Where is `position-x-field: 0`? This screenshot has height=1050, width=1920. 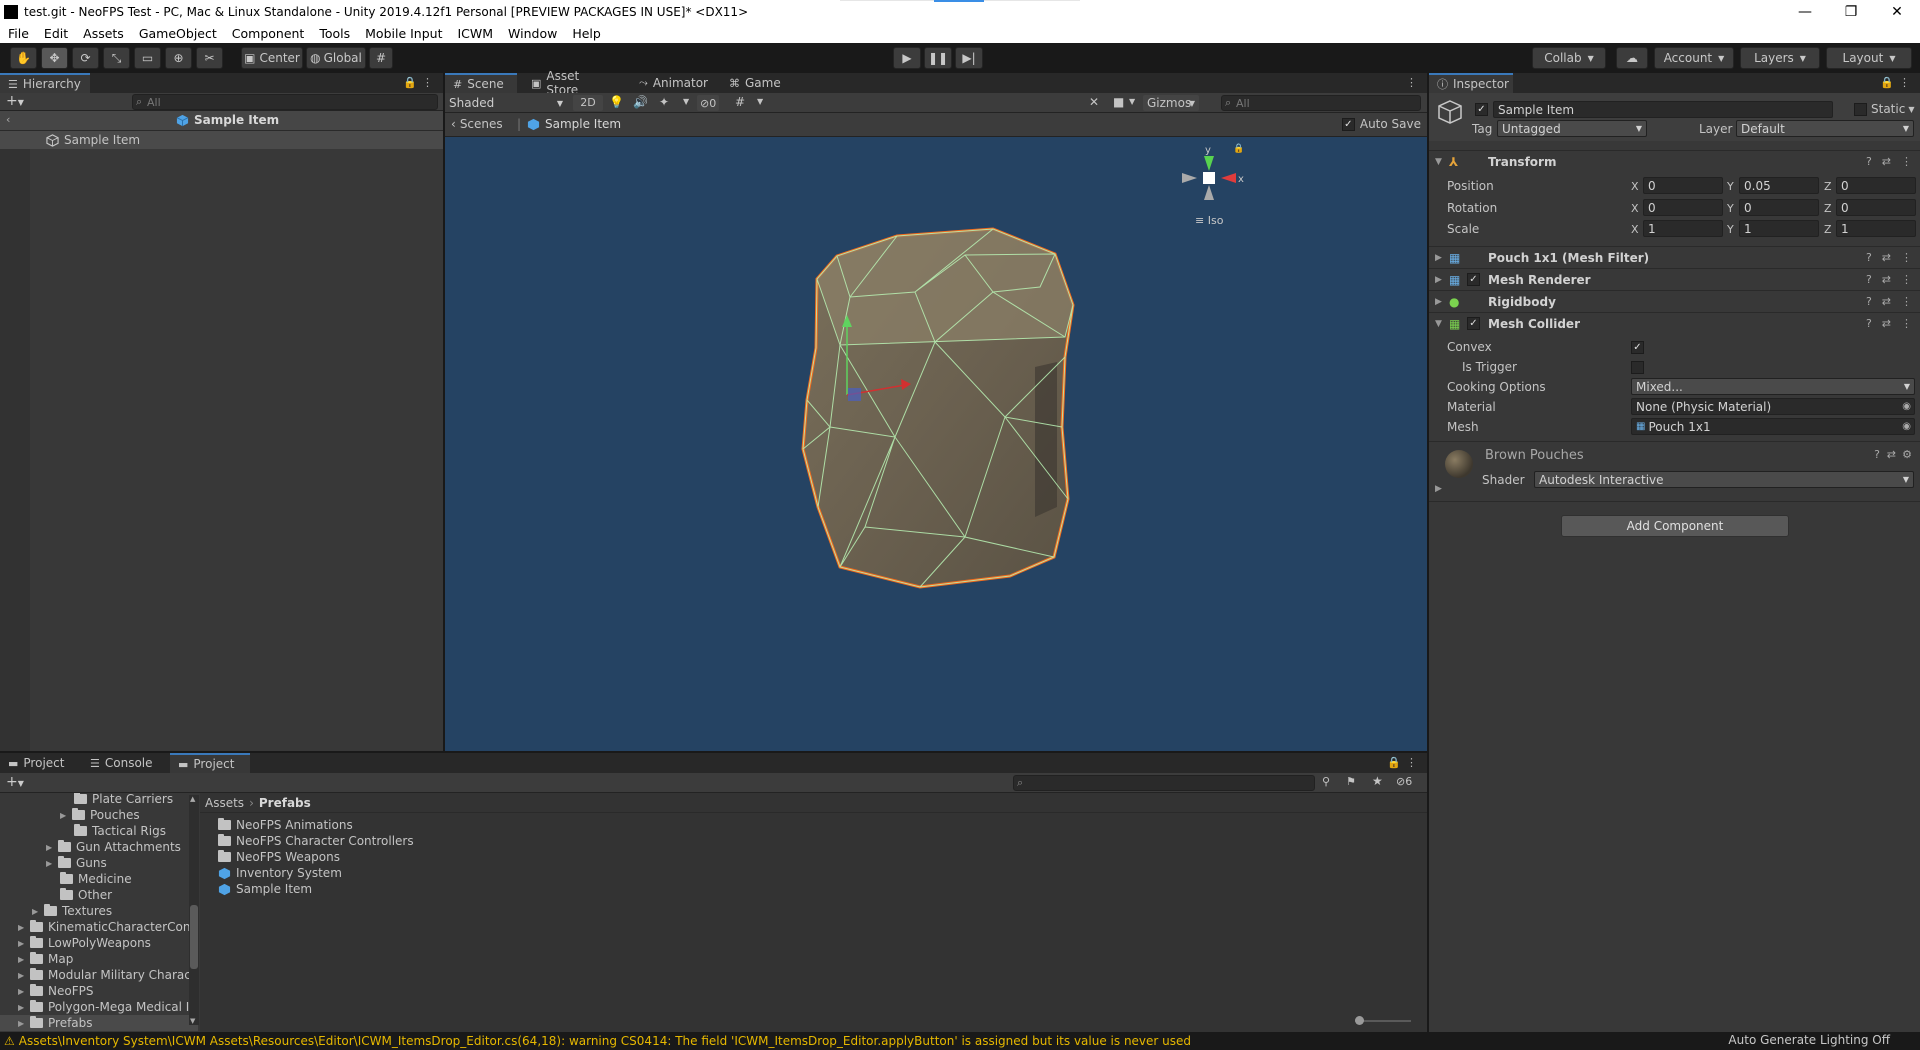 position-x-field: 0 is located at coordinates (1683, 185).